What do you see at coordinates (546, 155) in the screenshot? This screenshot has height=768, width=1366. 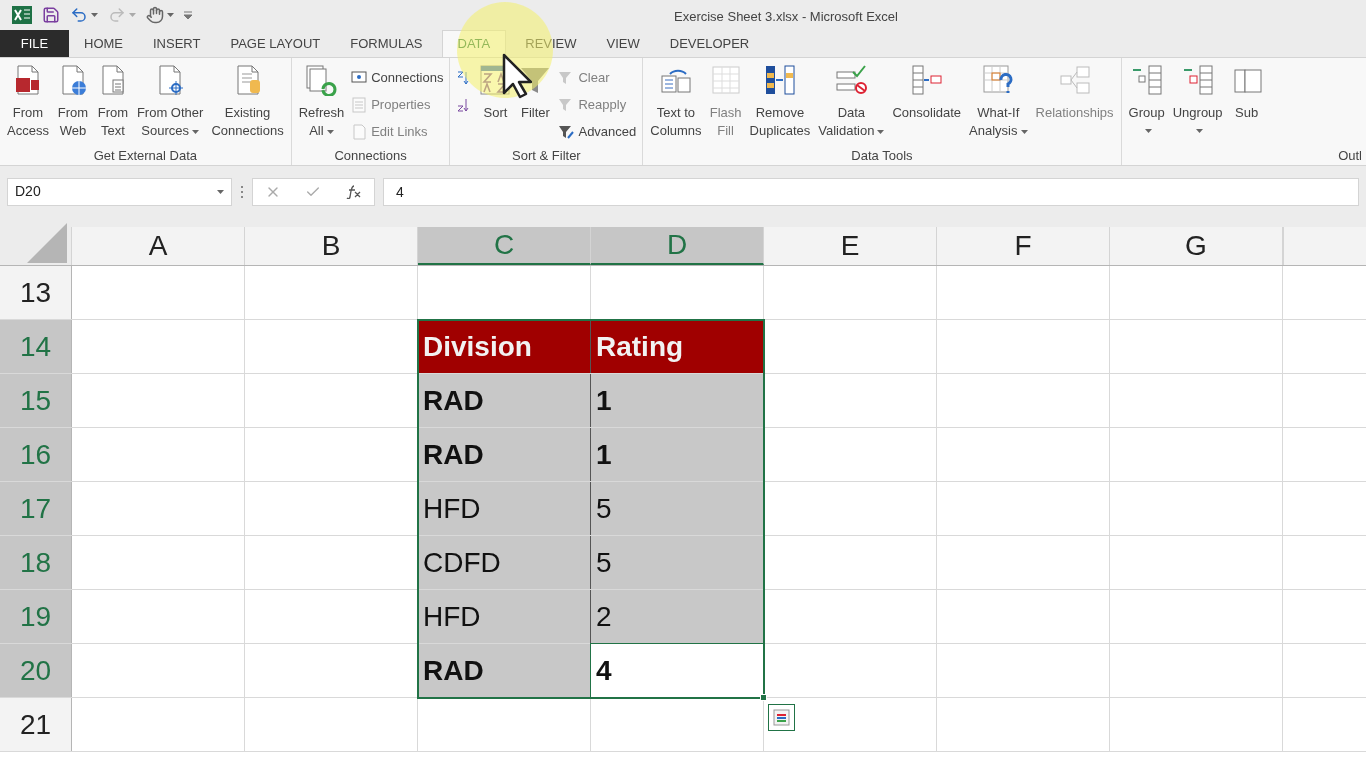 I see `group-label: Sort & Filter` at bounding box center [546, 155].